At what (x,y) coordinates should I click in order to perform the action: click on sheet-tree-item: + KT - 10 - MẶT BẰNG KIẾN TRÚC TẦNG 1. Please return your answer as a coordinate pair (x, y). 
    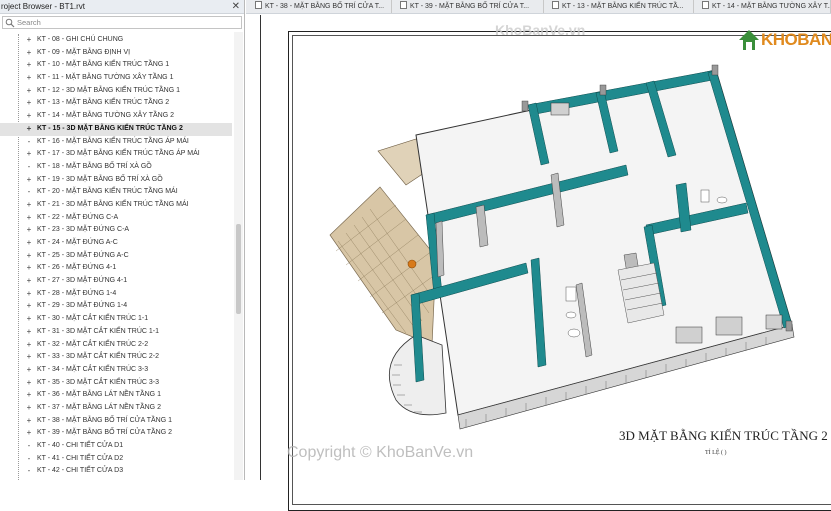
    Looking at the image, I should click on (116, 65).